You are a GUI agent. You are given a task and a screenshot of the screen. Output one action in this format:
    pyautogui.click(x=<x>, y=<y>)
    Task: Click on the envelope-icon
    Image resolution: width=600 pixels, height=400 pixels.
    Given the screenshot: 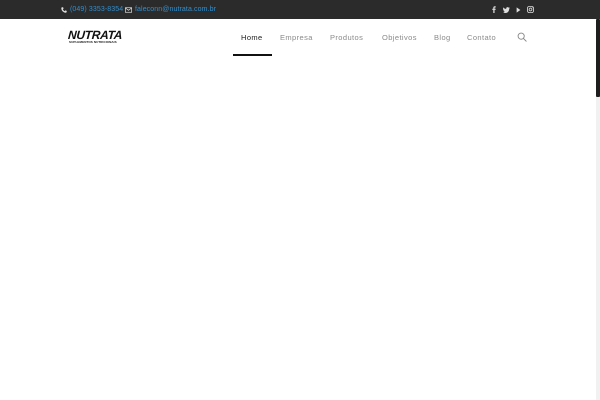 What is the action you would take?
    pyautogui.click(x=128, y=9)
    